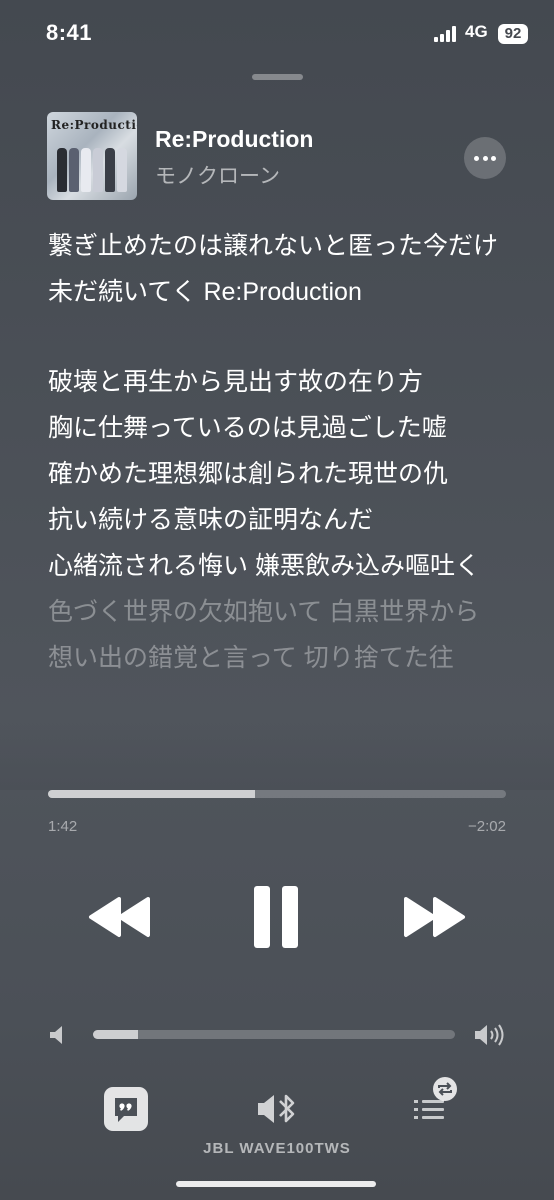 The image size is (554, 1200). I want to click on output-device-name: JBL WAVE100TWS, so click(277, 1148).